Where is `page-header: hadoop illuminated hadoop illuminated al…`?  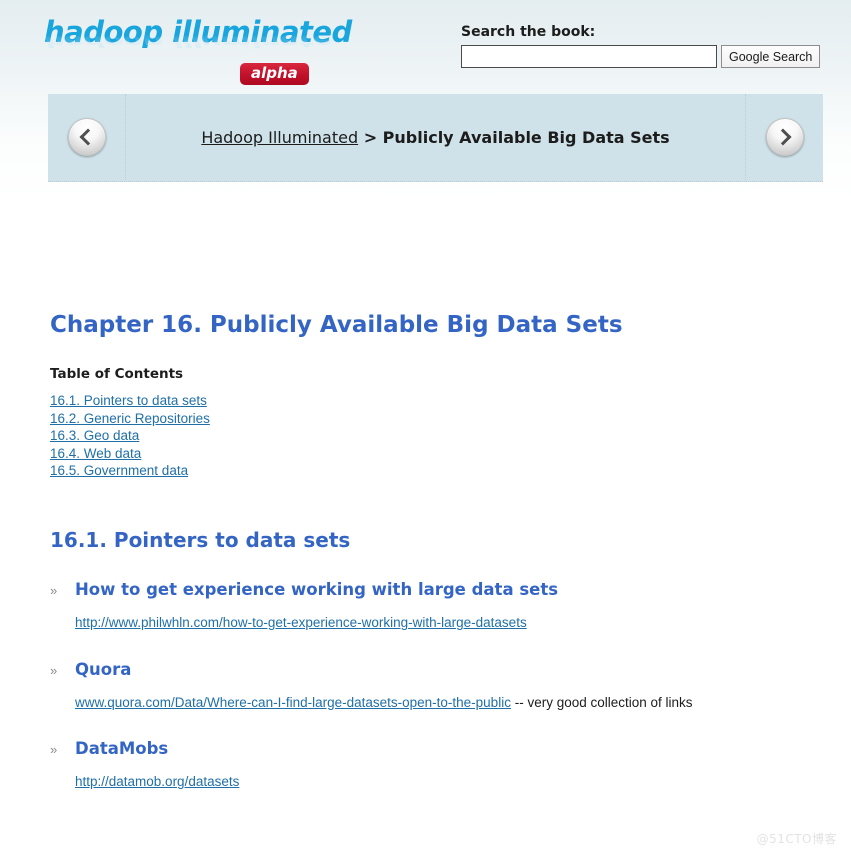
page-header: hadoop illuminated hadoop illuminated al… is located at coordinates (425, 45).